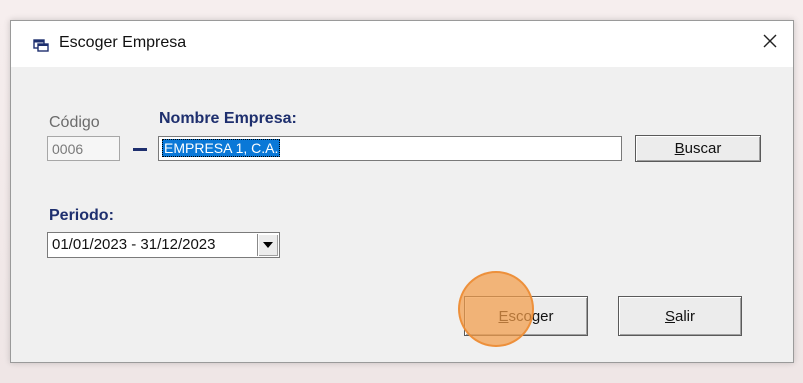 Image resolution: width=803 pixels, height=383 pixels. What do you see at coordinates (134, 244) in the screenshot?
I see `periodo-value: 01/01/2023 - 31/12/2023` at bounding box center [134, 244].